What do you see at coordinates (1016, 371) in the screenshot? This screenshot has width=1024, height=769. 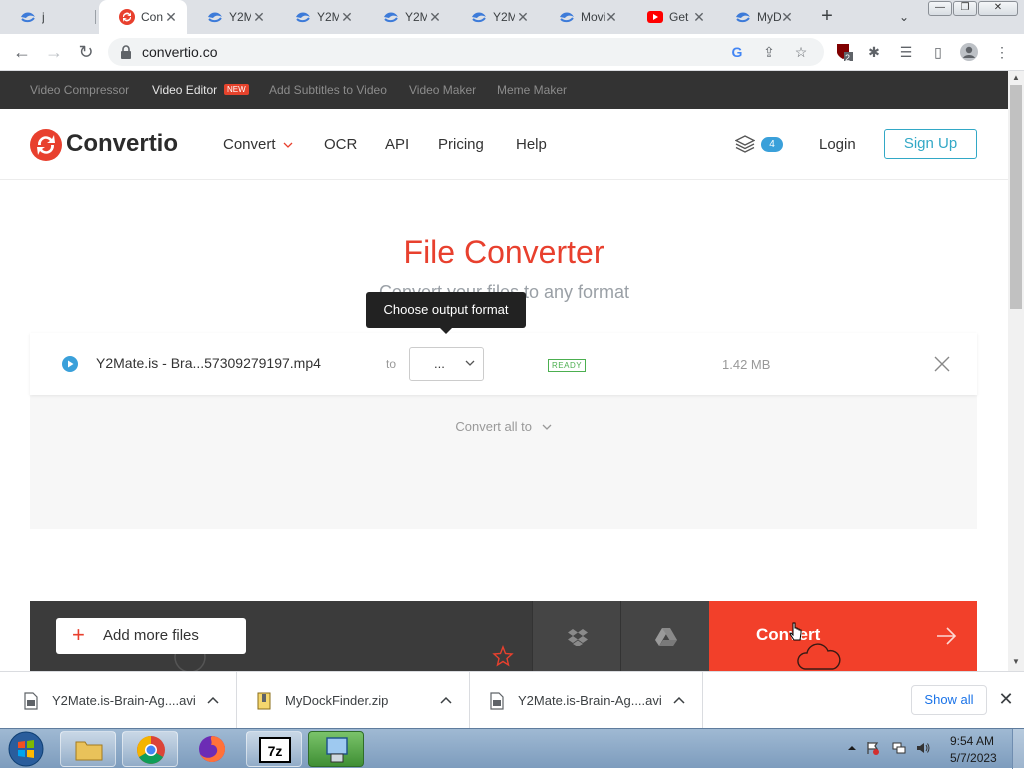 I see `page-scrollbar: ▲ ▼` at bounding box center [1016, 371].